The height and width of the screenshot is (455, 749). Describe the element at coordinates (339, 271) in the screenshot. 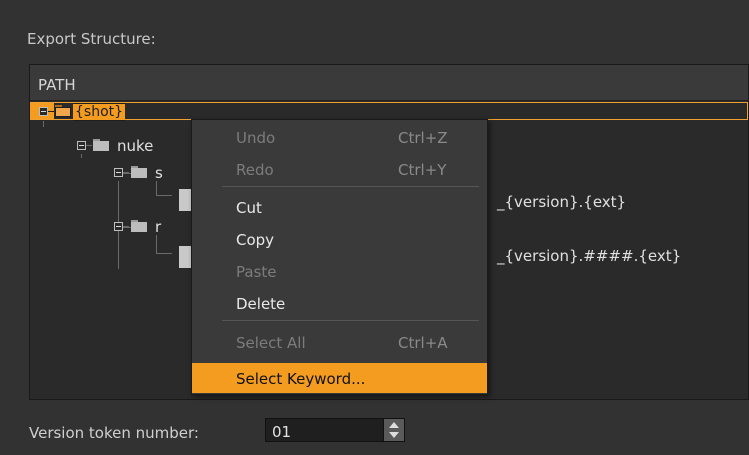

I see `menu-item-paste: Paste` at that location.